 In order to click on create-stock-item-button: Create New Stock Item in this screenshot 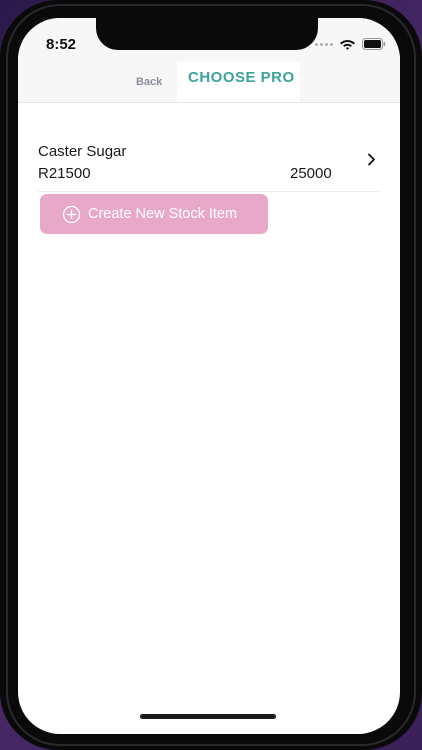, I will do `click(154, 214)`.